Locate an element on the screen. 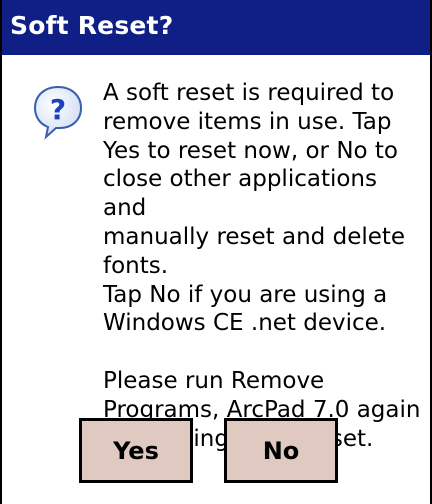 The image size is (432, 504). title-bar: Soft Reset? is located at coordinates (216, 29).